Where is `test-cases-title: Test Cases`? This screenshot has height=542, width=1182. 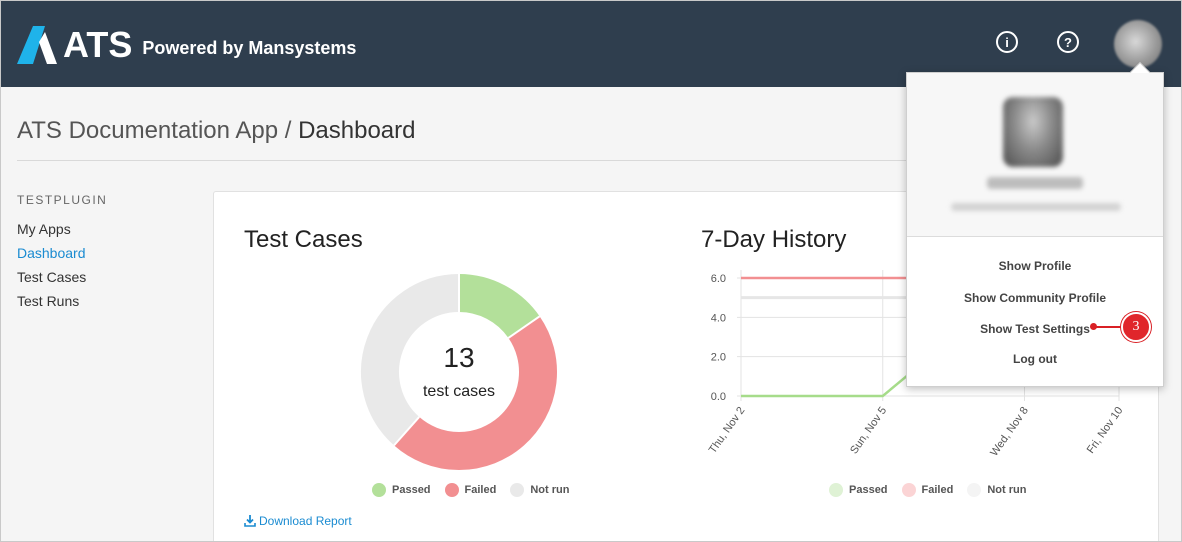 test-cases-title: Test Cases is located at coordinates (303, 239).